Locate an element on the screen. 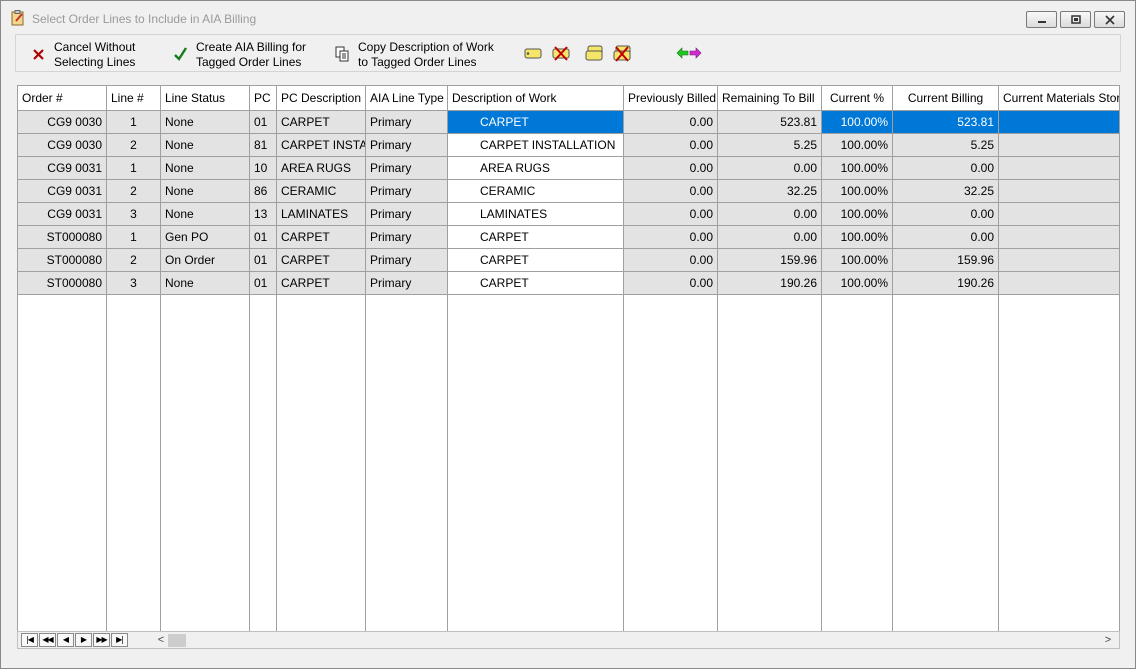 This screenshot has height=669, width=1136. minimize-button is located at coordinates (1041, 19).